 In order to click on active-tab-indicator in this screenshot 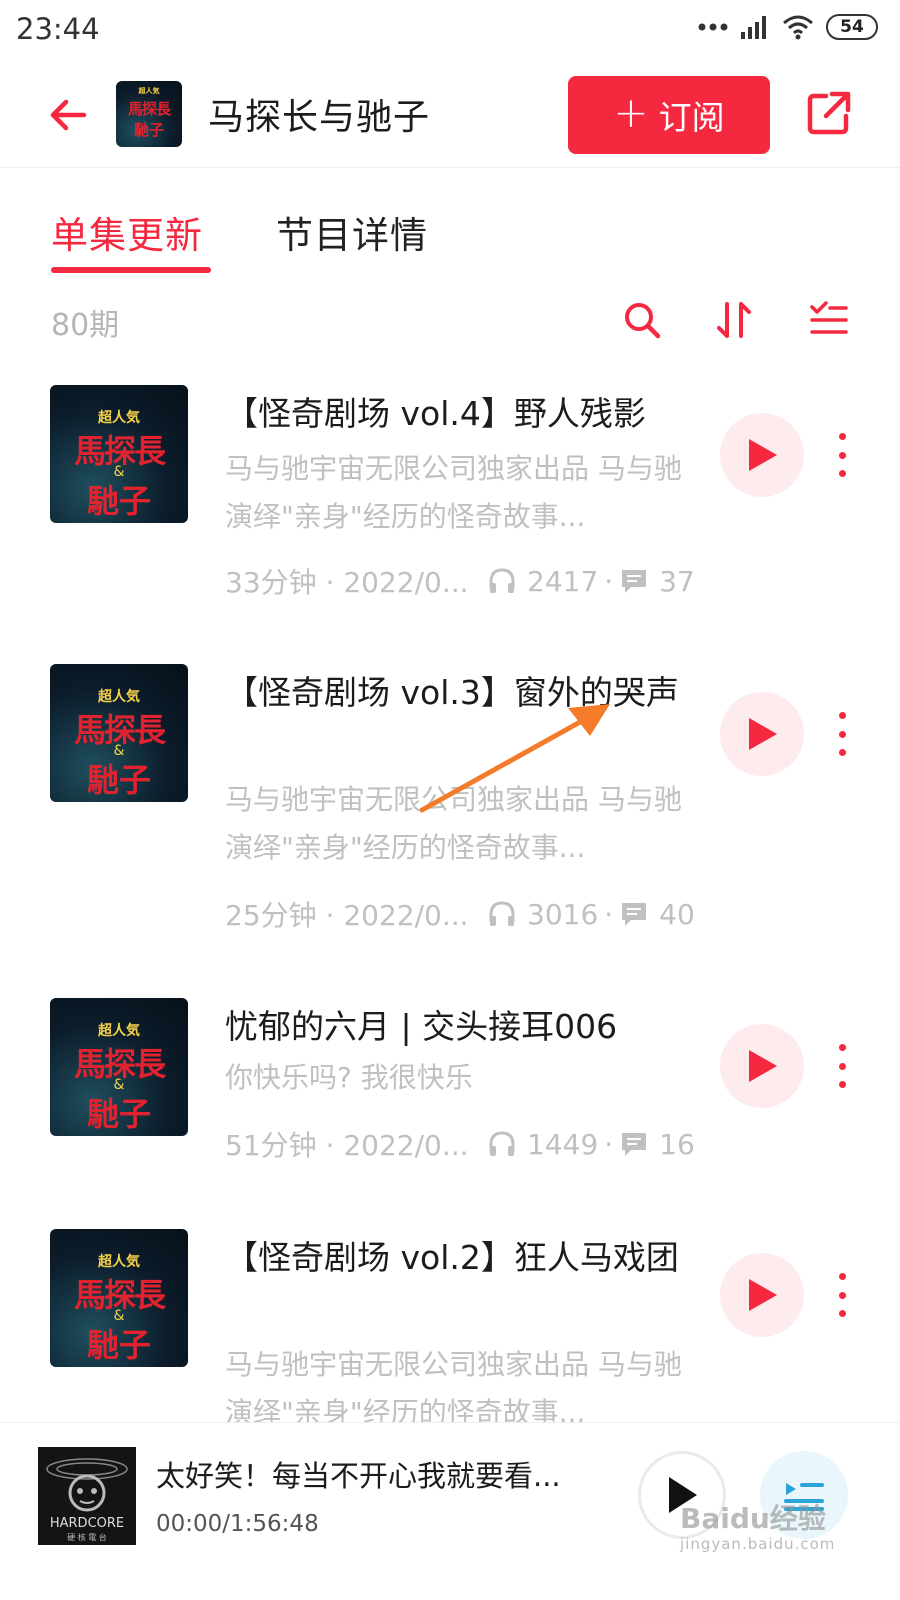, I will do `click(131, 270)`.